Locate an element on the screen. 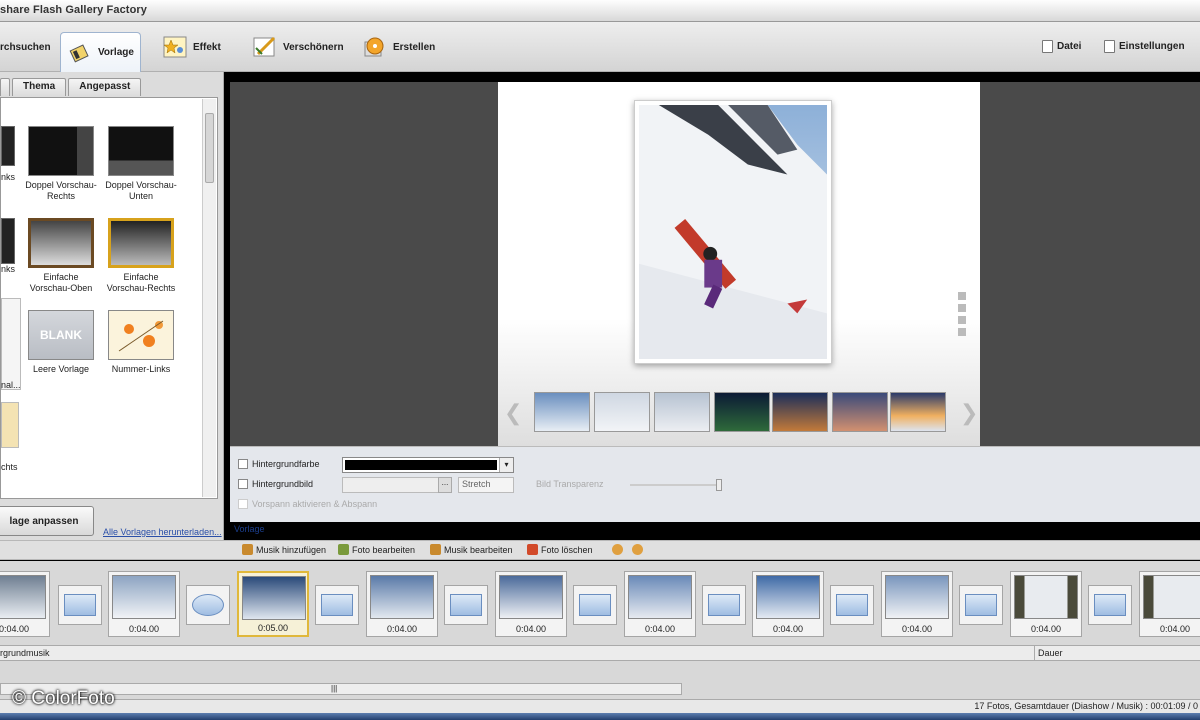 This screenshot has width=1200, height=720. last-control-icon is located at coordinates (962, 332).